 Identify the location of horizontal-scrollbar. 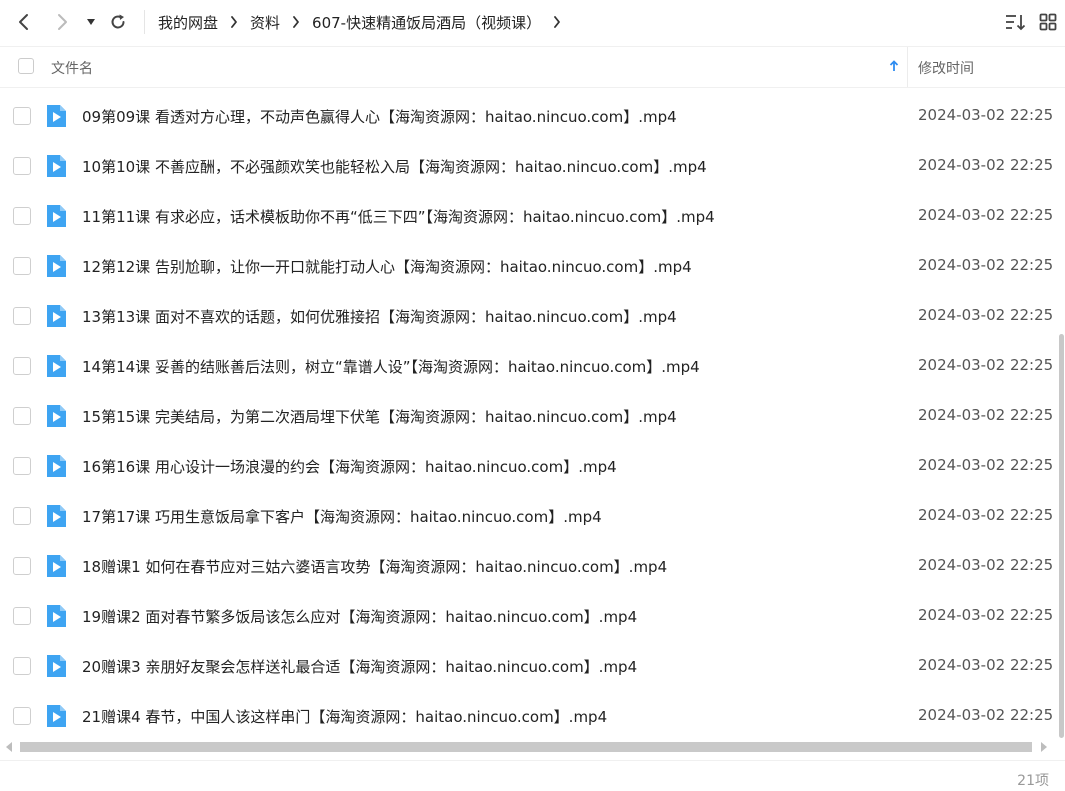
(528, 747).